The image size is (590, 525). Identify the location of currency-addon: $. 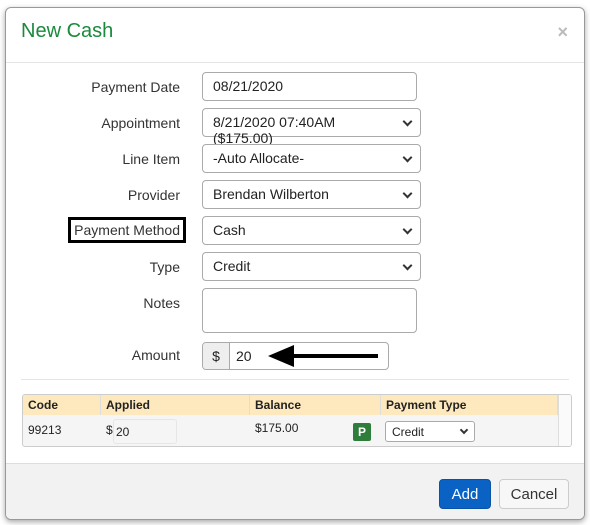
(216, 356).